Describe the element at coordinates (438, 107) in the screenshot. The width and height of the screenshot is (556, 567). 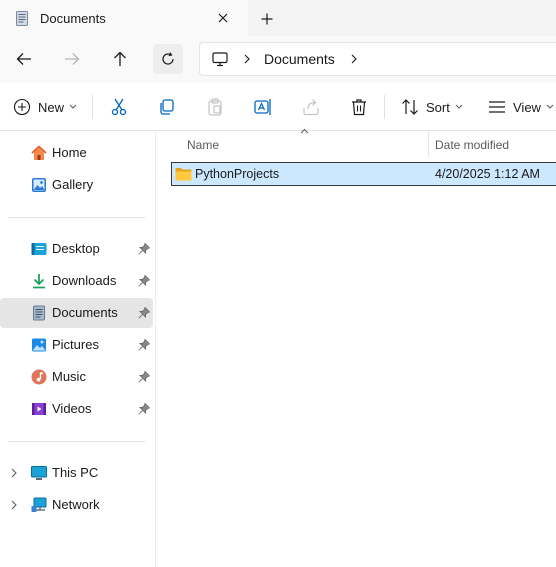
I see `sort-label: Sort` at that location.